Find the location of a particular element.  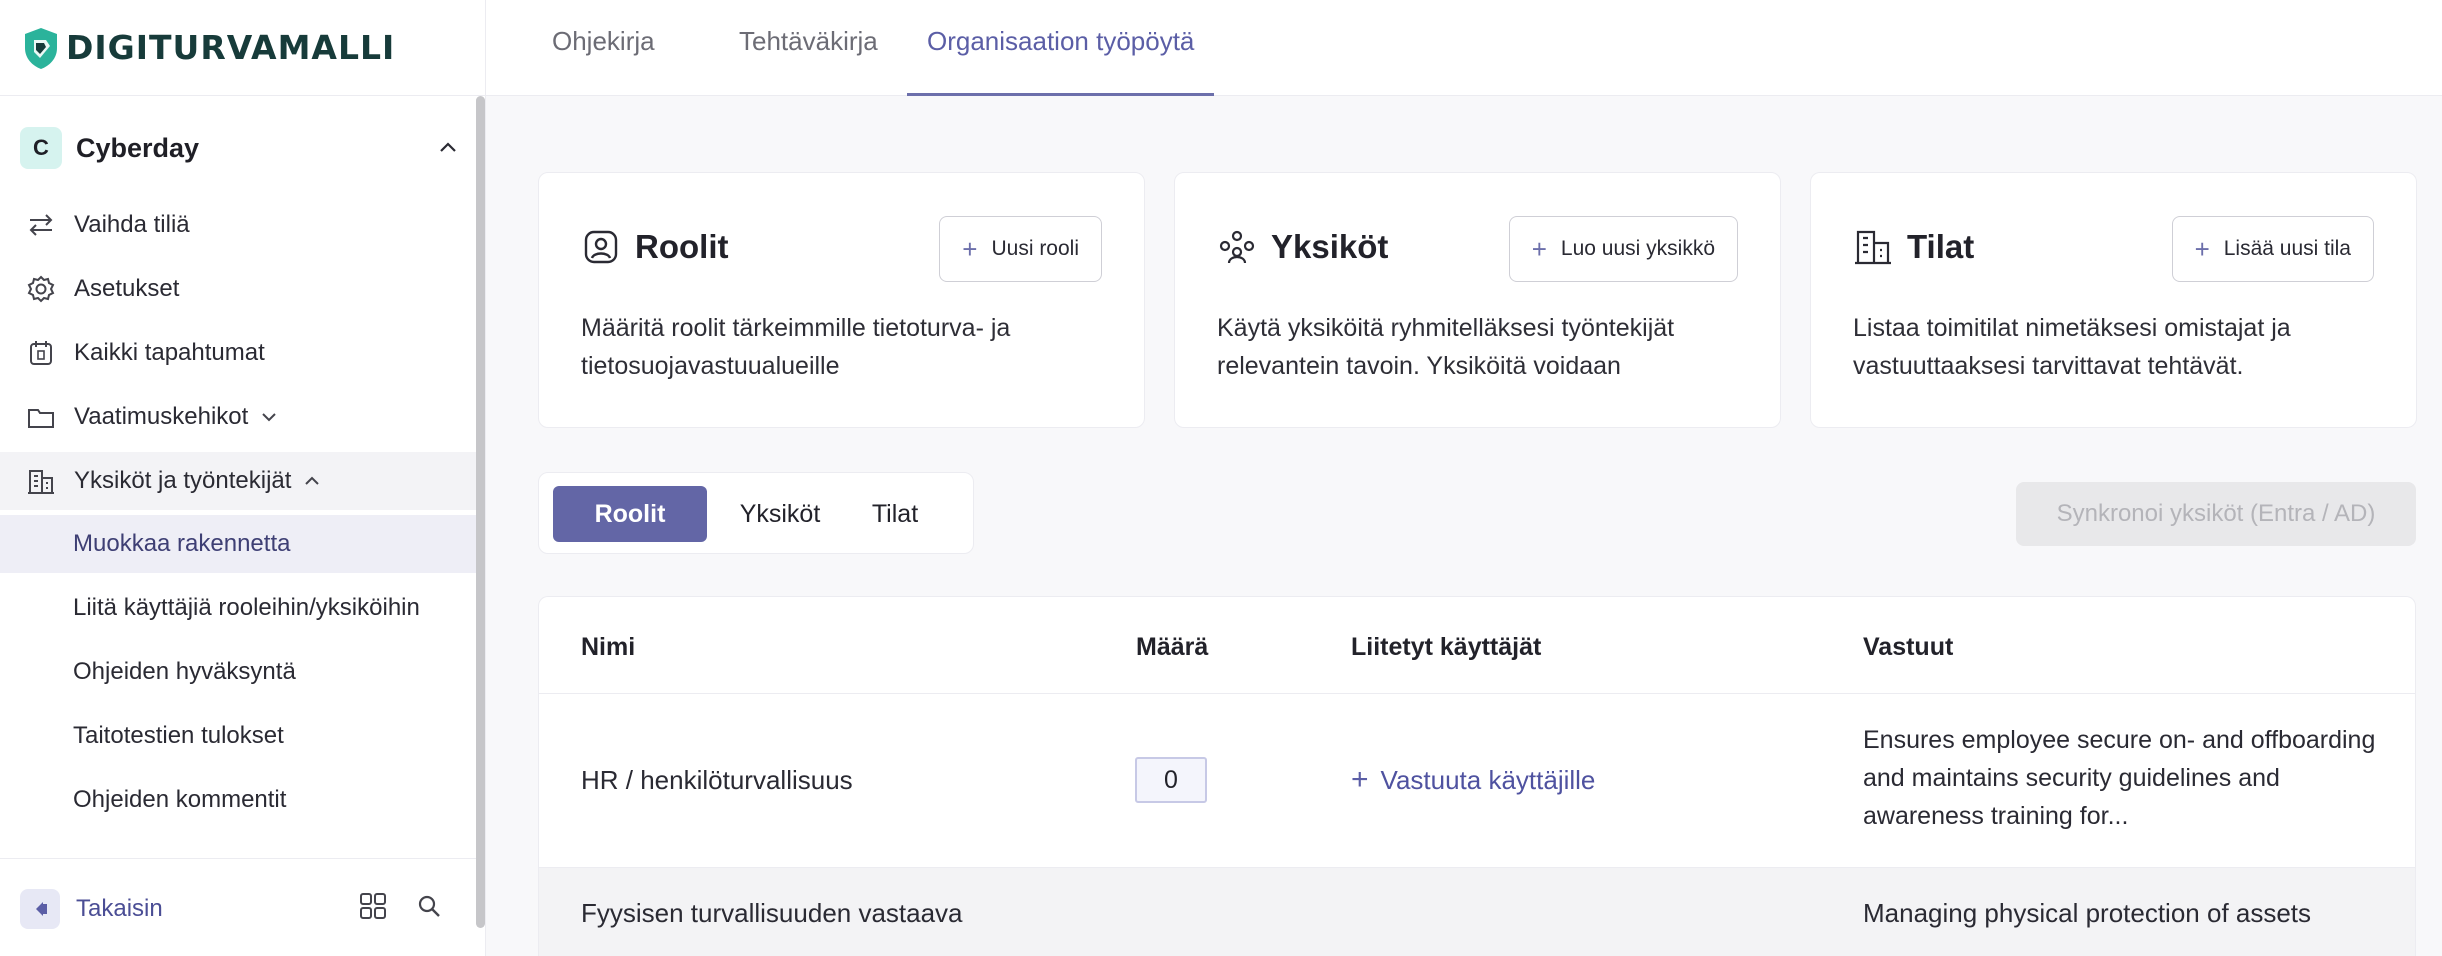

view-switcher: Roolit Yksiköt Tilat is located at coordinates (756, 513).